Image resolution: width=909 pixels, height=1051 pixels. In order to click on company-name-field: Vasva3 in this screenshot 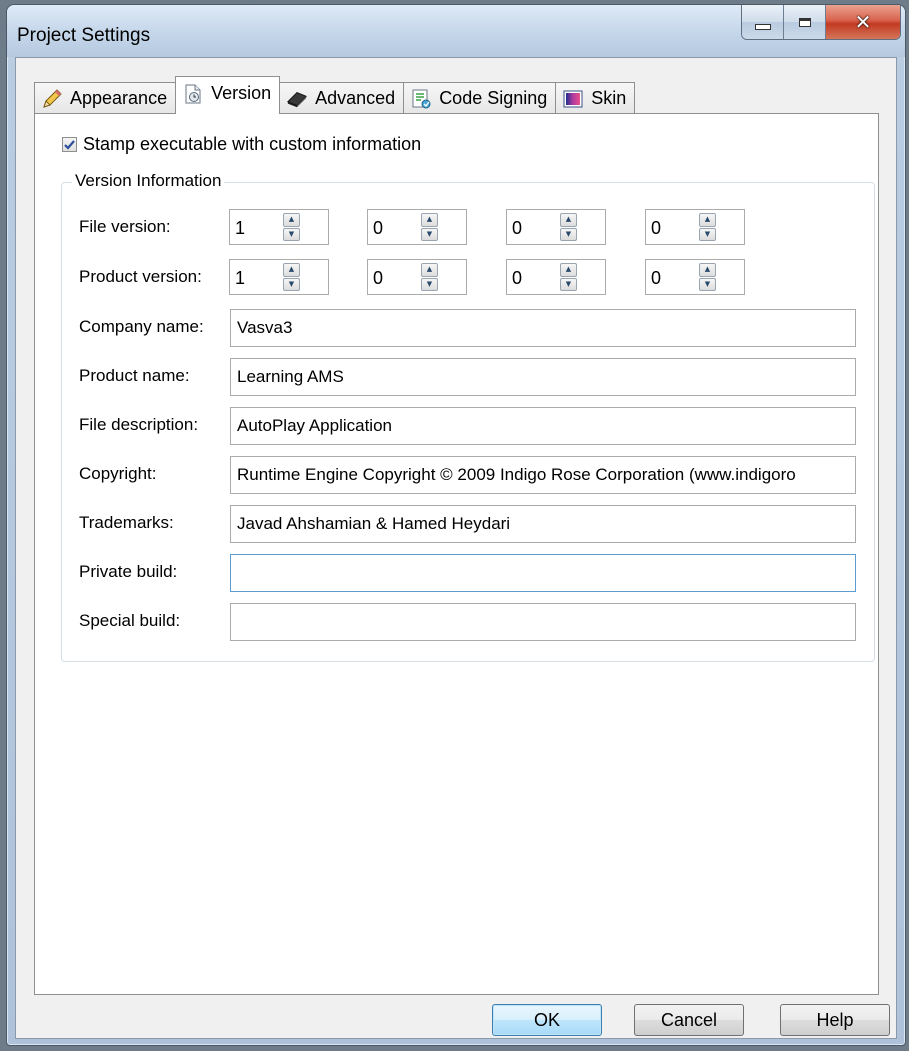, I will do `click(543, 328)`.